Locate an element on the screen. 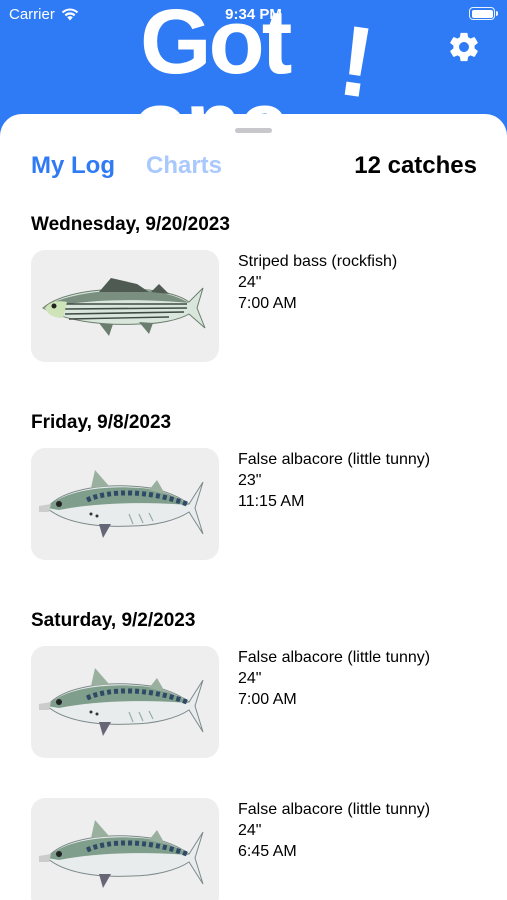  catch-entry: Striped bass (rockfish) 24" 7:00 AM is located at coordinates (253, 306).